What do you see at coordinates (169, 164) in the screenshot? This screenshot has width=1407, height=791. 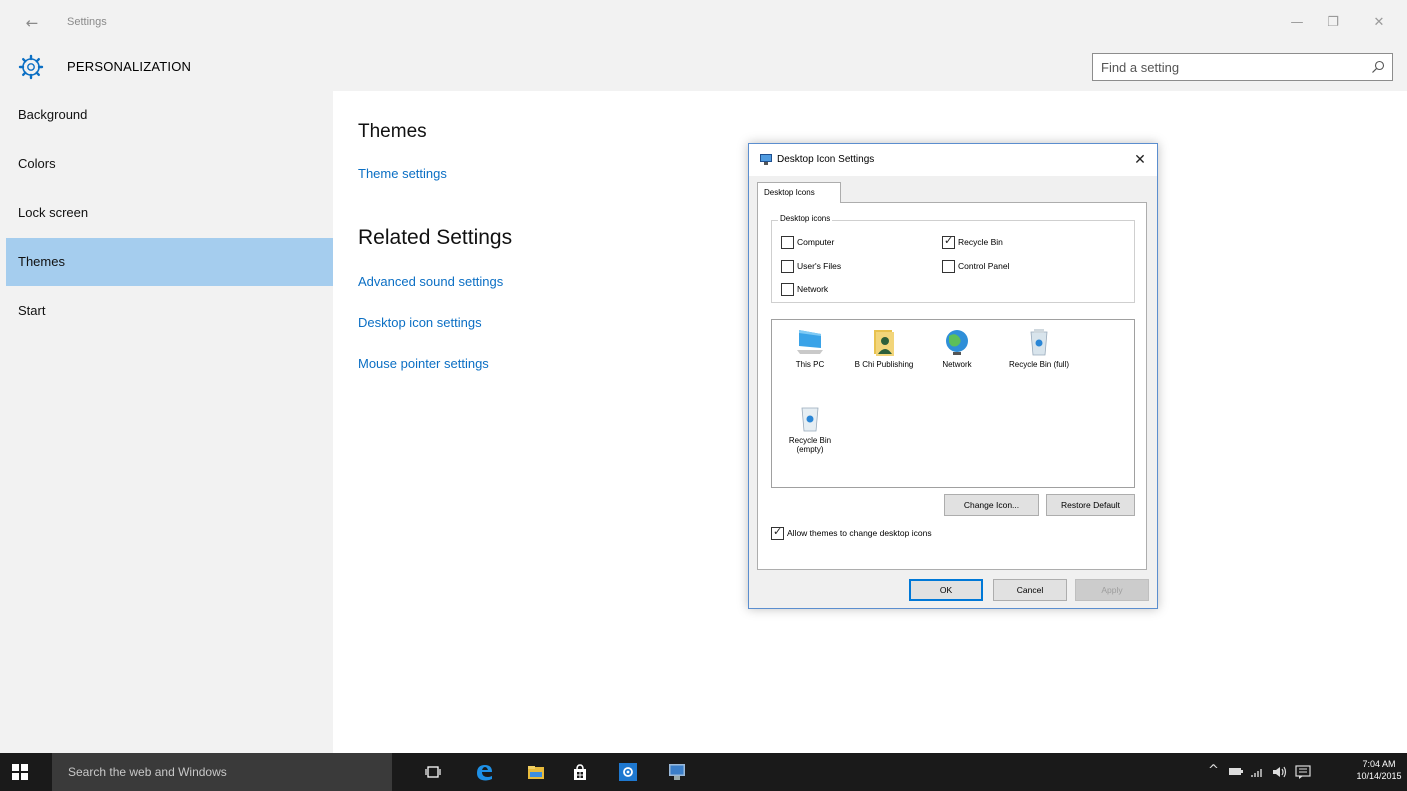 I see `sidebar-item-colors: Colors` at bounding box center [169, 164].